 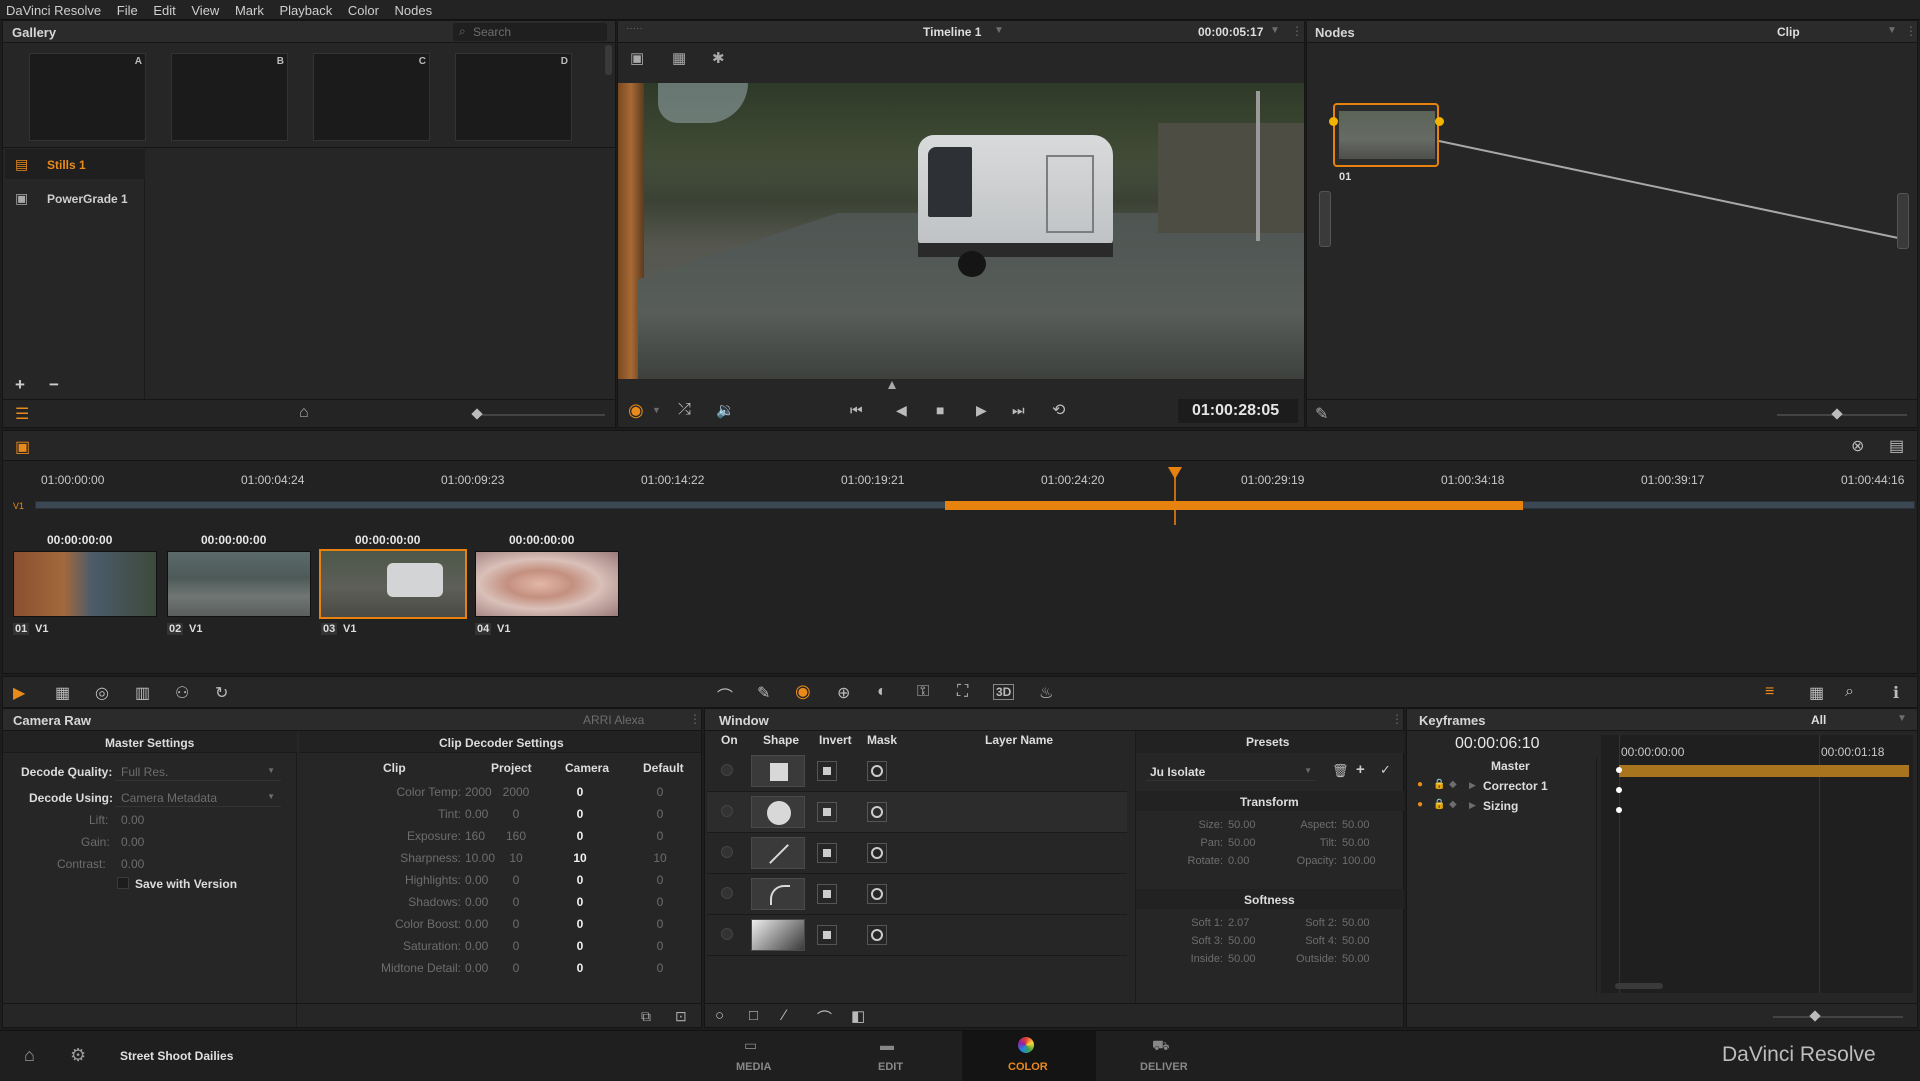 I want to click on drag-handle: ·····, so click(x=634, y=28).